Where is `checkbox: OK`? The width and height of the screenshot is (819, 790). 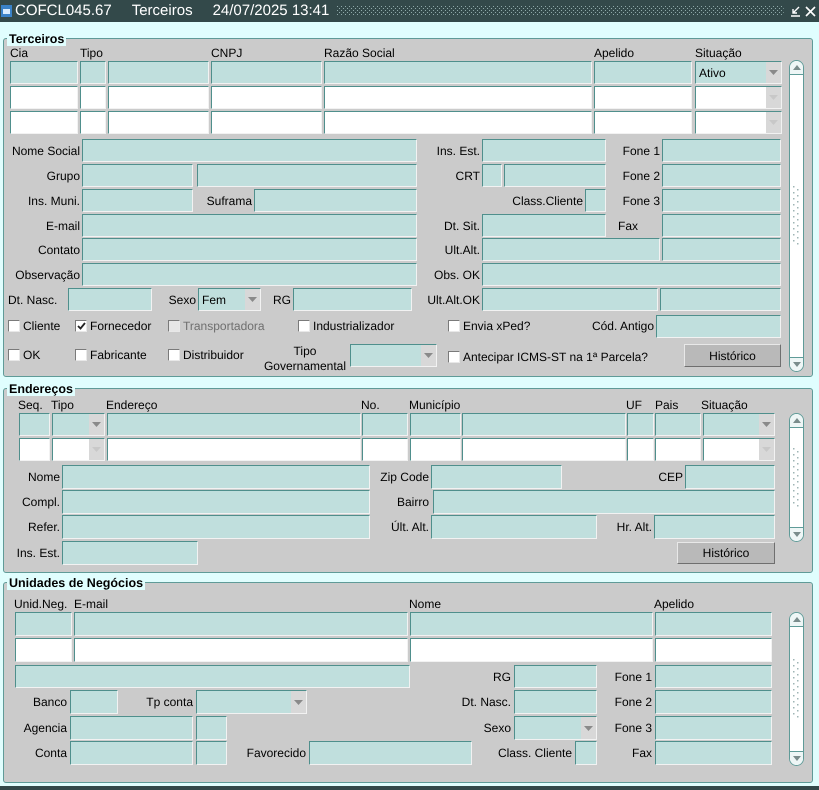
checkbox: OK is located at coordinates (38, 355).